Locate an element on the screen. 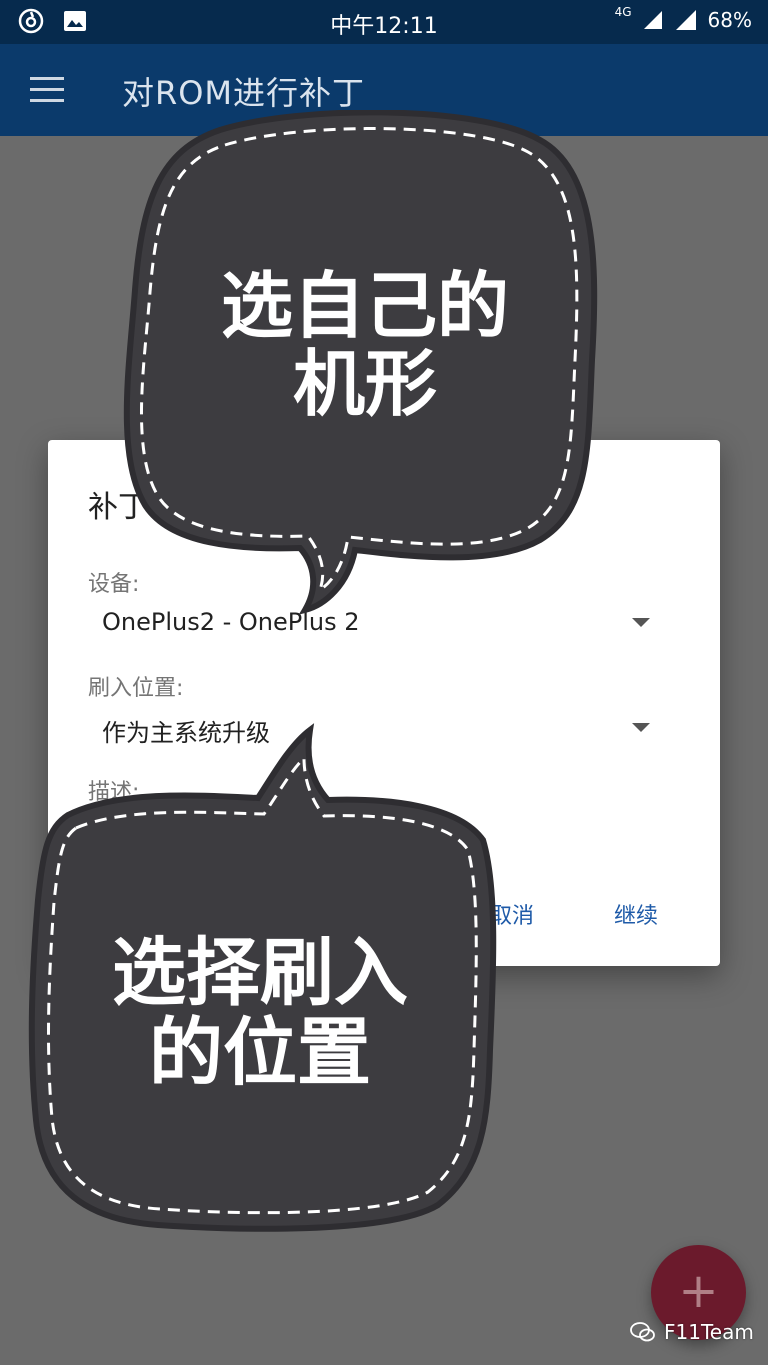  status-right: 4G 68% is located at coordinates (683, 18).